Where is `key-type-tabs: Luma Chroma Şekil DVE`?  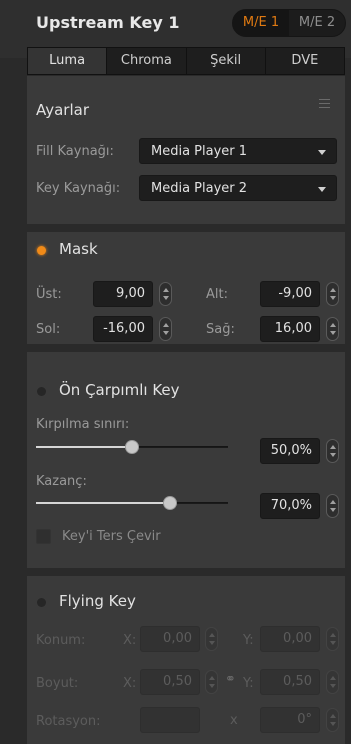 key-type-tabs: Luma Chroma Şekil DVE is located at coordinates (186, 61).